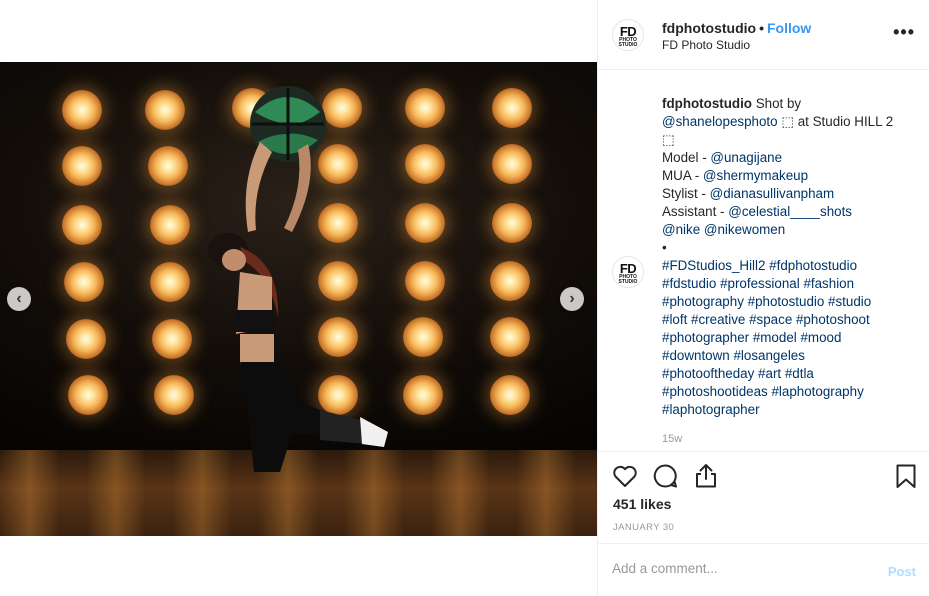 This screenshot has height=596, width=929. Describe the element at coordinates (706, 476) in the screenshot. I see `share-icon` at that location.